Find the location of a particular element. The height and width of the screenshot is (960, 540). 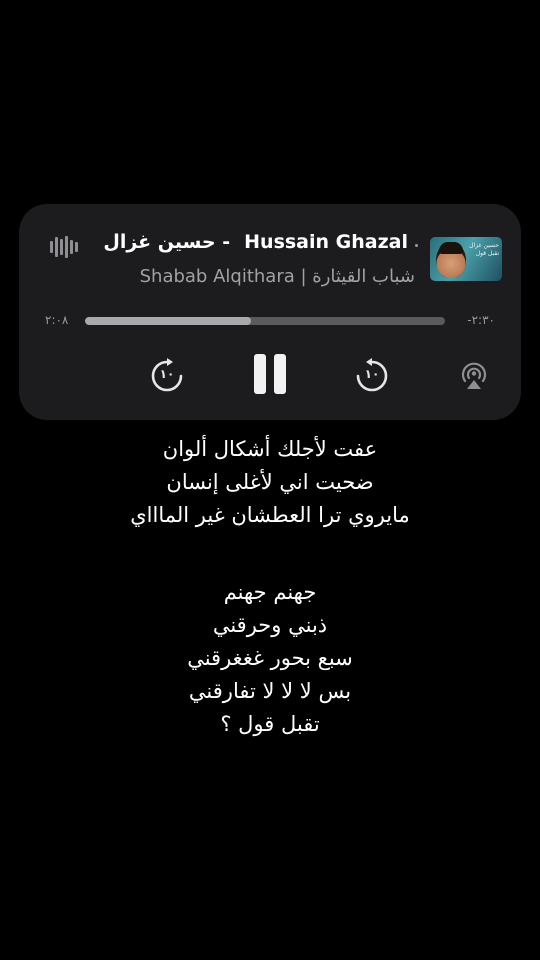

skip-forward-label: ١٠ is located at coordinates (372, 374).